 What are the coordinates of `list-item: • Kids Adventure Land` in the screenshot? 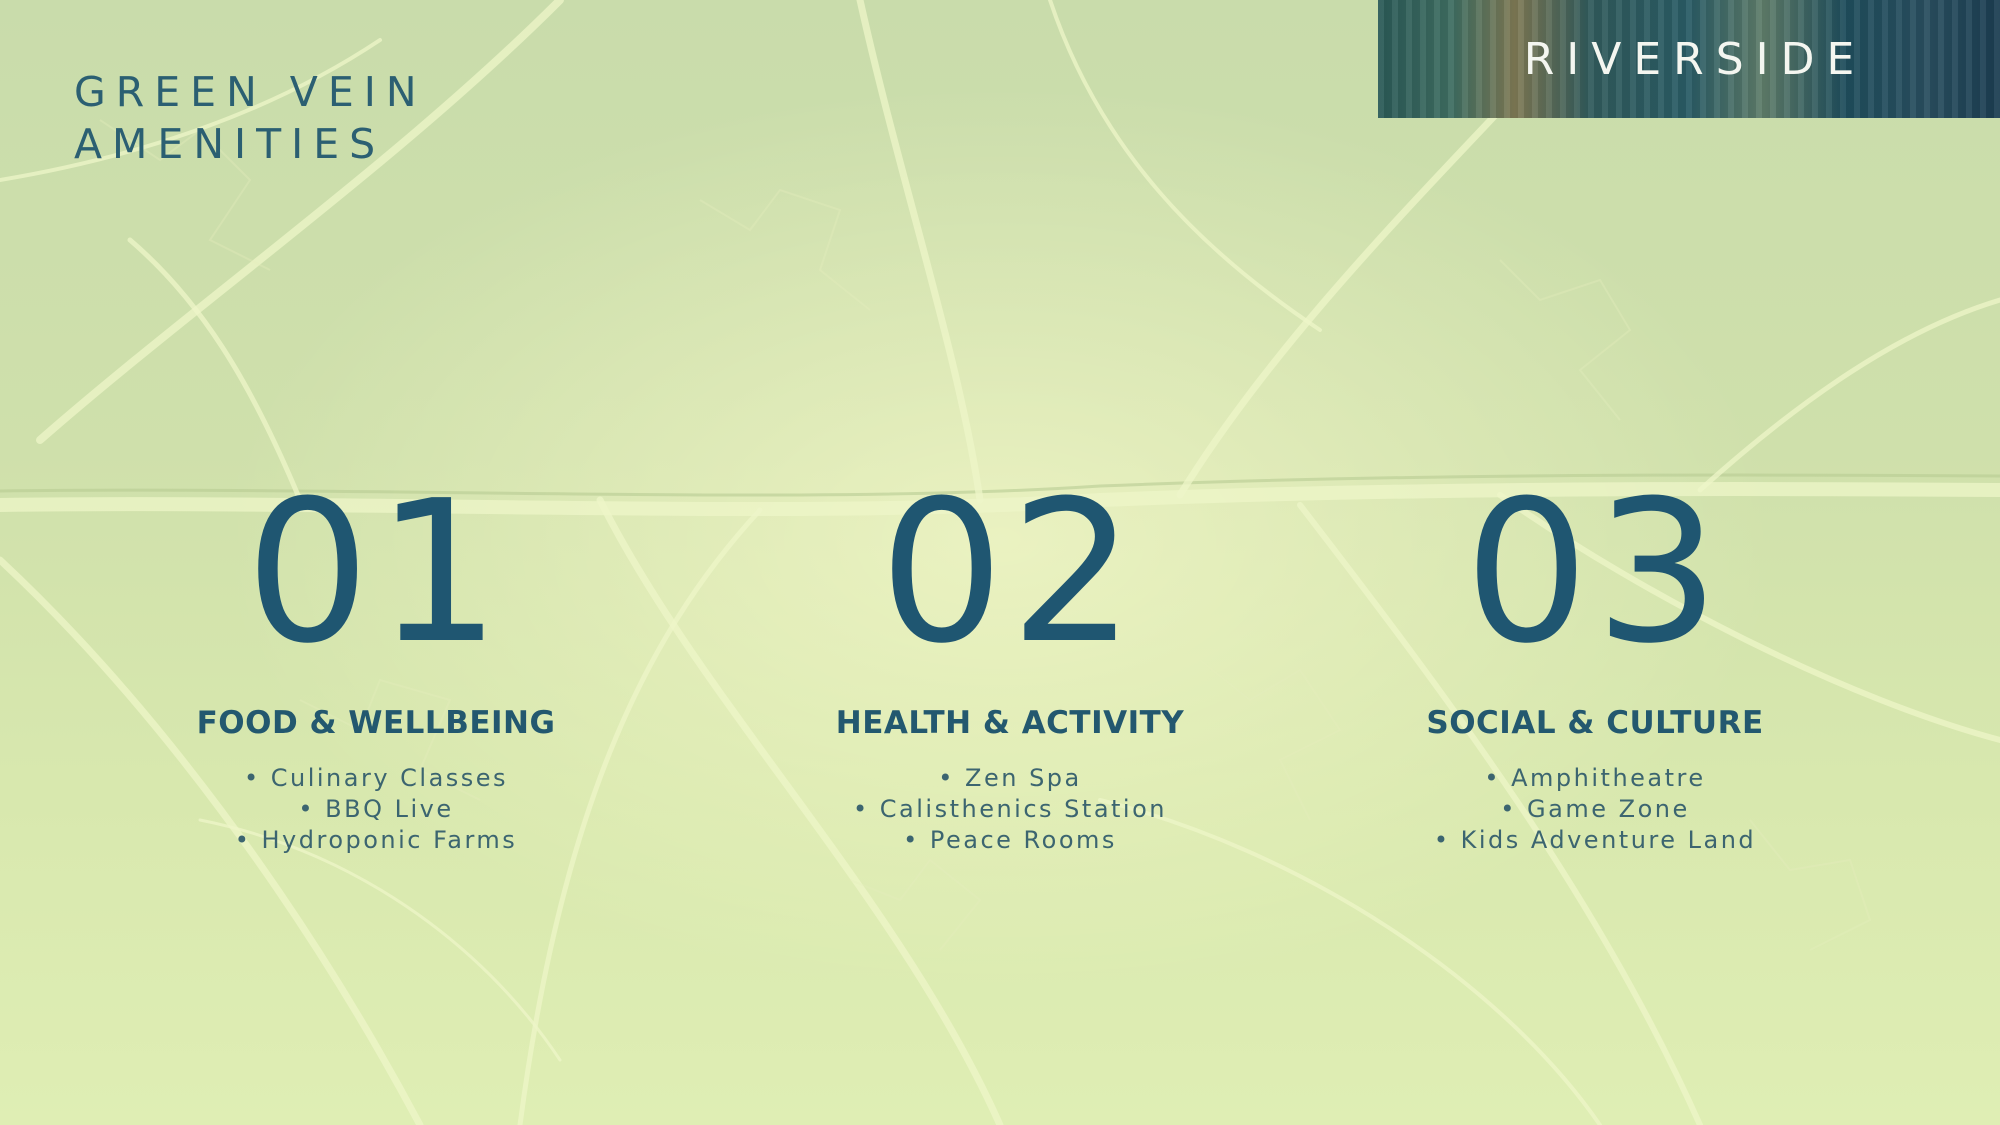 It's located at (1595, 840).